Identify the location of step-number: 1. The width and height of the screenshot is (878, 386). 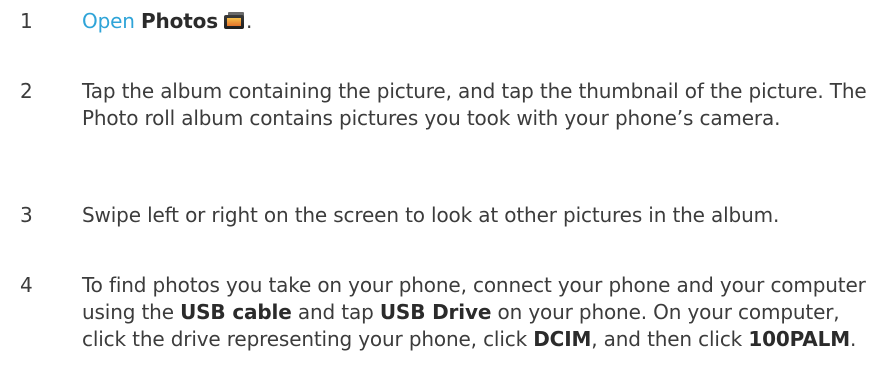
(26, 21).